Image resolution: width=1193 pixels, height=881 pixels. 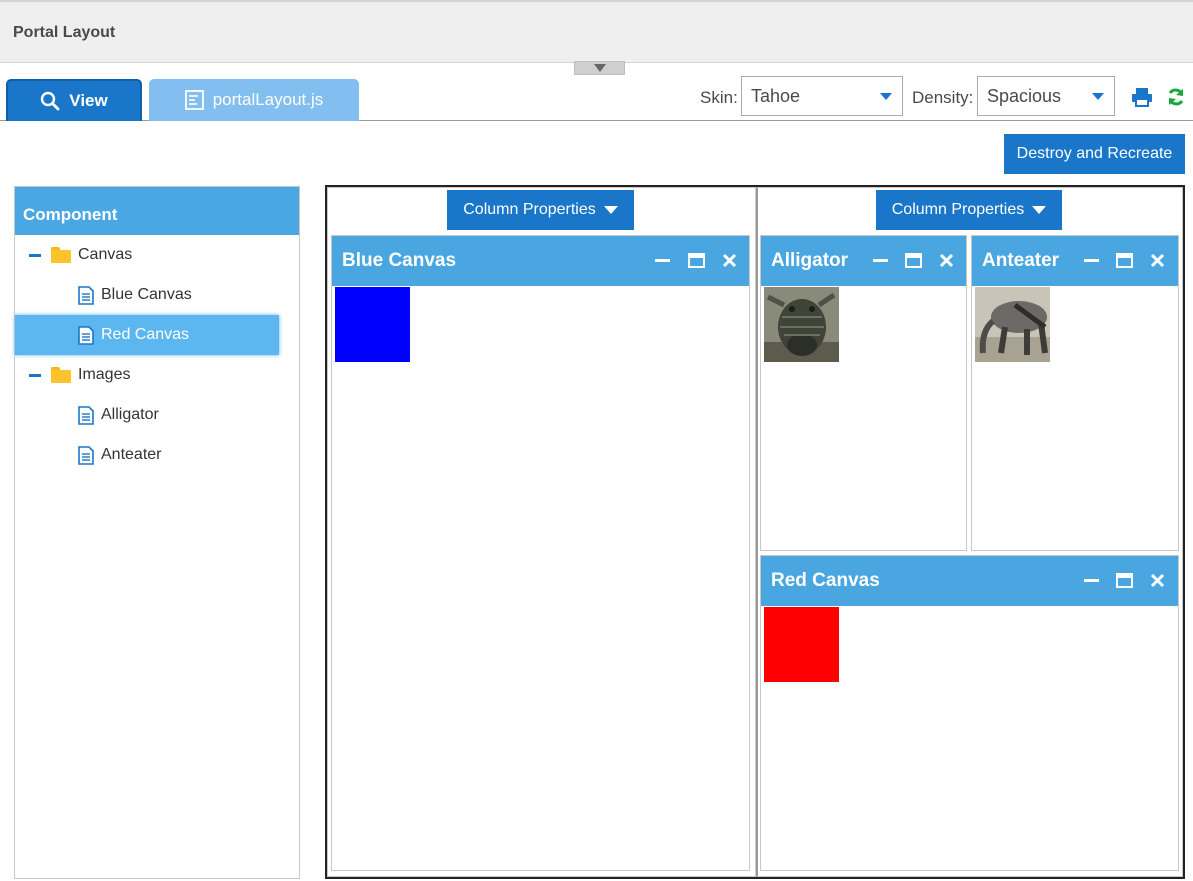 I want to click on tree-item-anteater: Anteater, so click(x=147, y=455).